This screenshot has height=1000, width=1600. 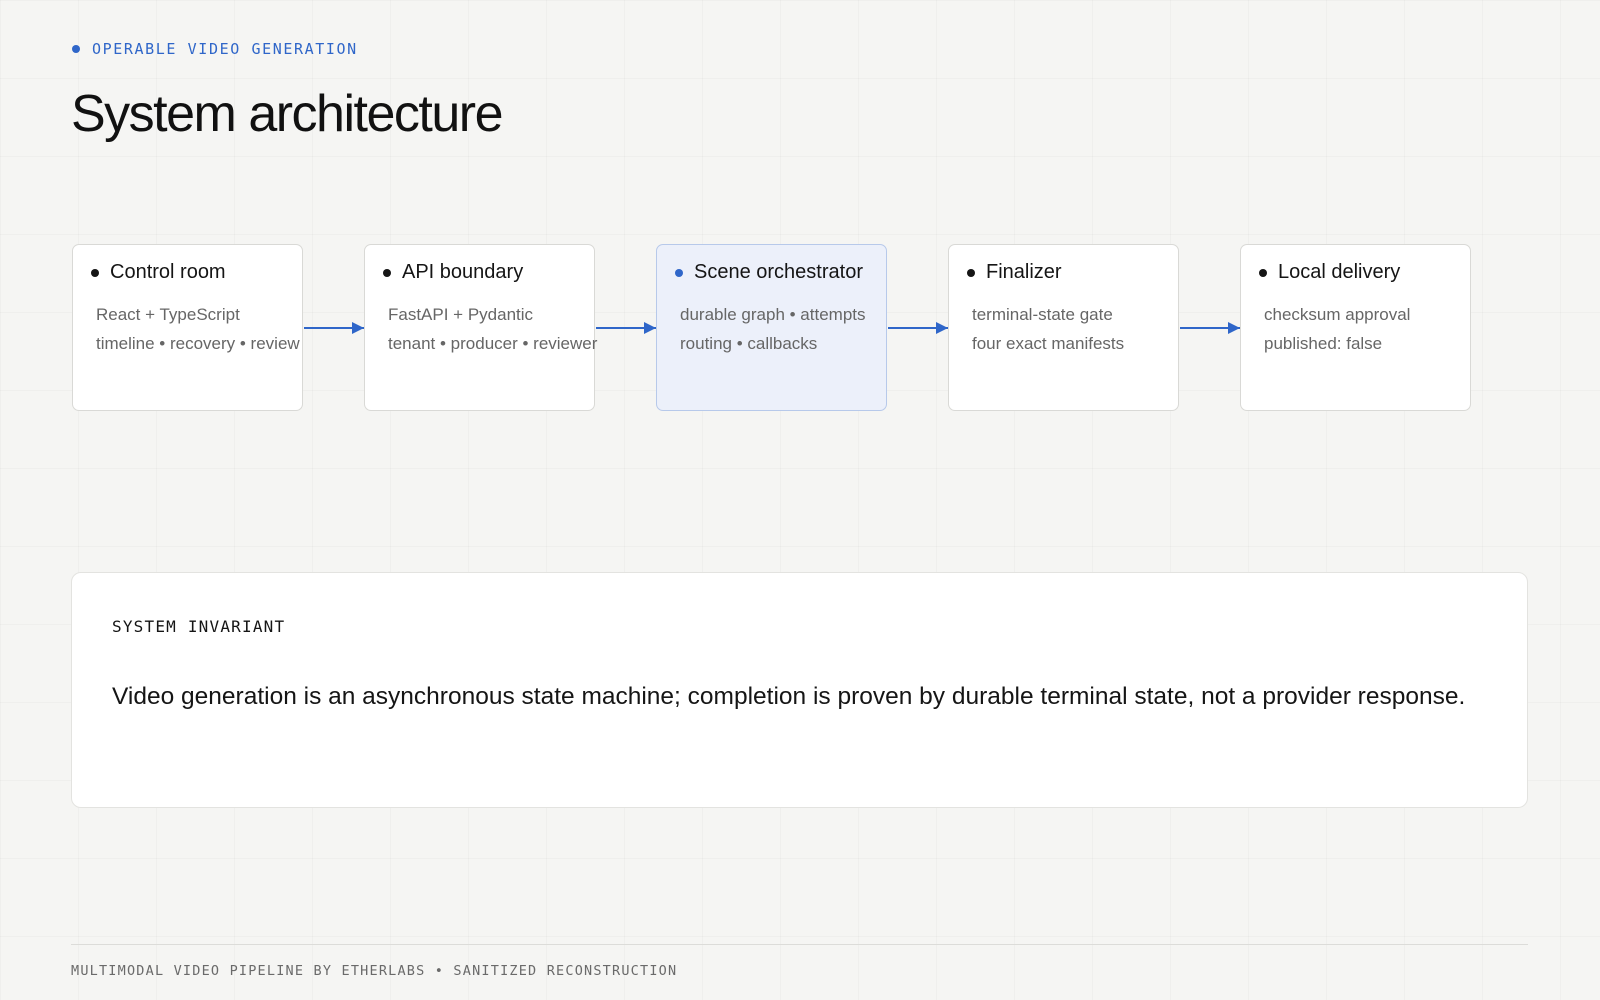 I want to click on footer-divider, so click(x=799, y=944).